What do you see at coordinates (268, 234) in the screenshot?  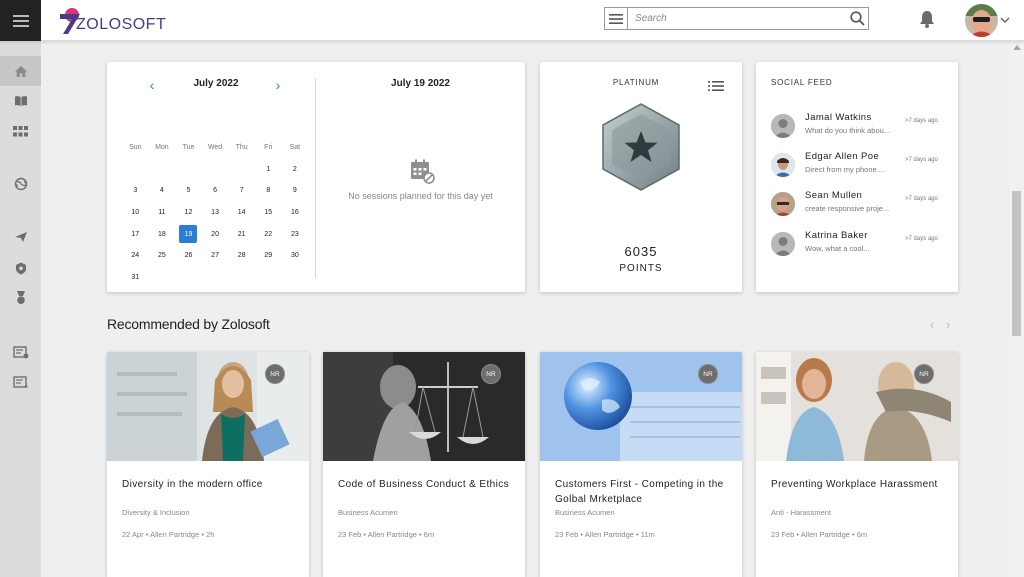 I see `calendar-day: 22` at bounding box center [268, 234].